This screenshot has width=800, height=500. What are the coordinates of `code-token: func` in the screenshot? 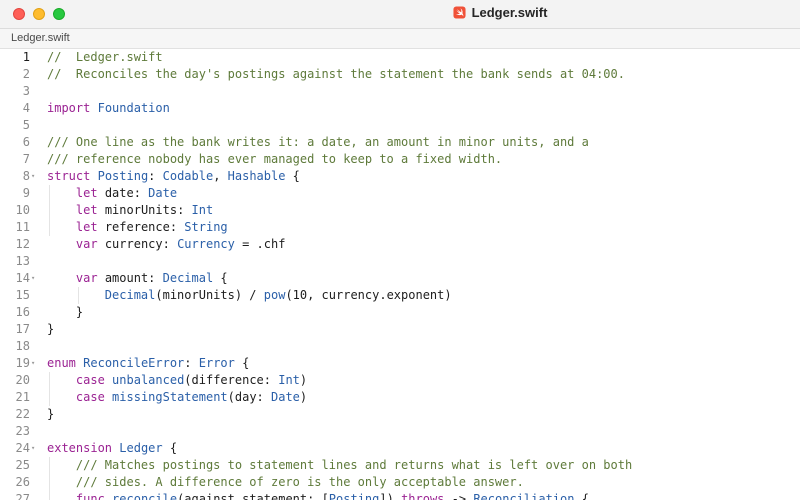 It's located at (90, 496).